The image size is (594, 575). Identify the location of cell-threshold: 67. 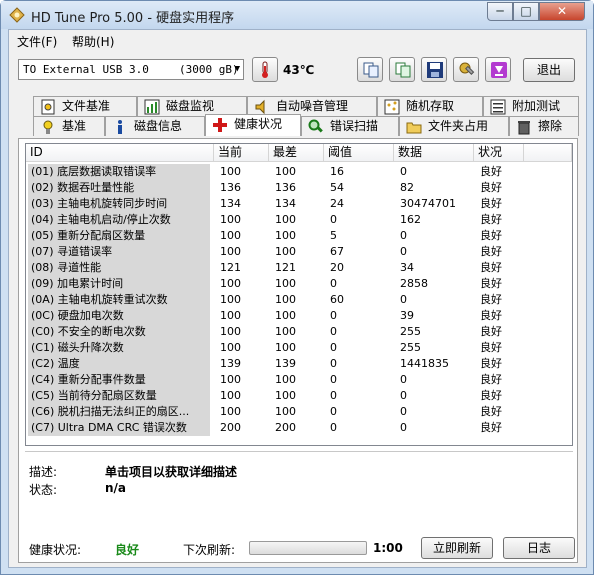
(337, 251).